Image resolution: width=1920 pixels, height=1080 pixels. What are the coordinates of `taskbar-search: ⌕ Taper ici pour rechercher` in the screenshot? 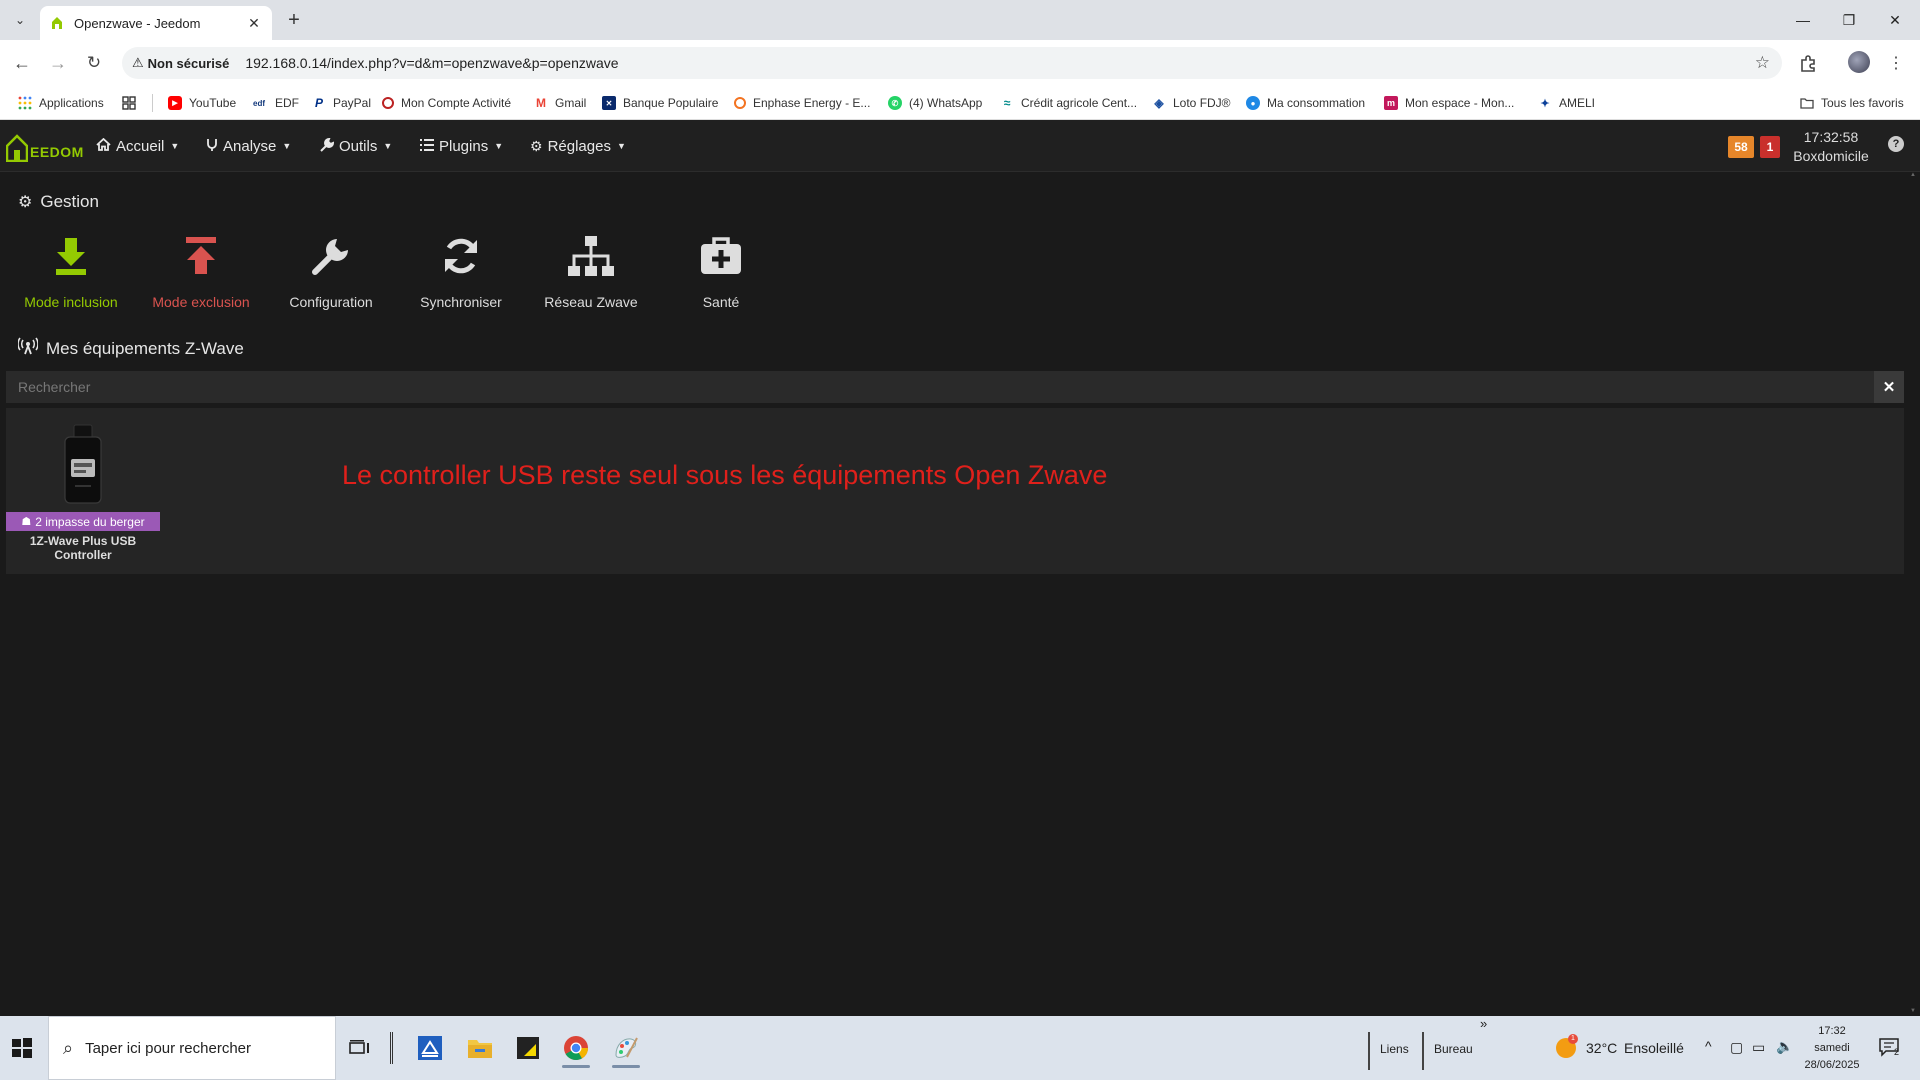 It's located at (192, 1048).